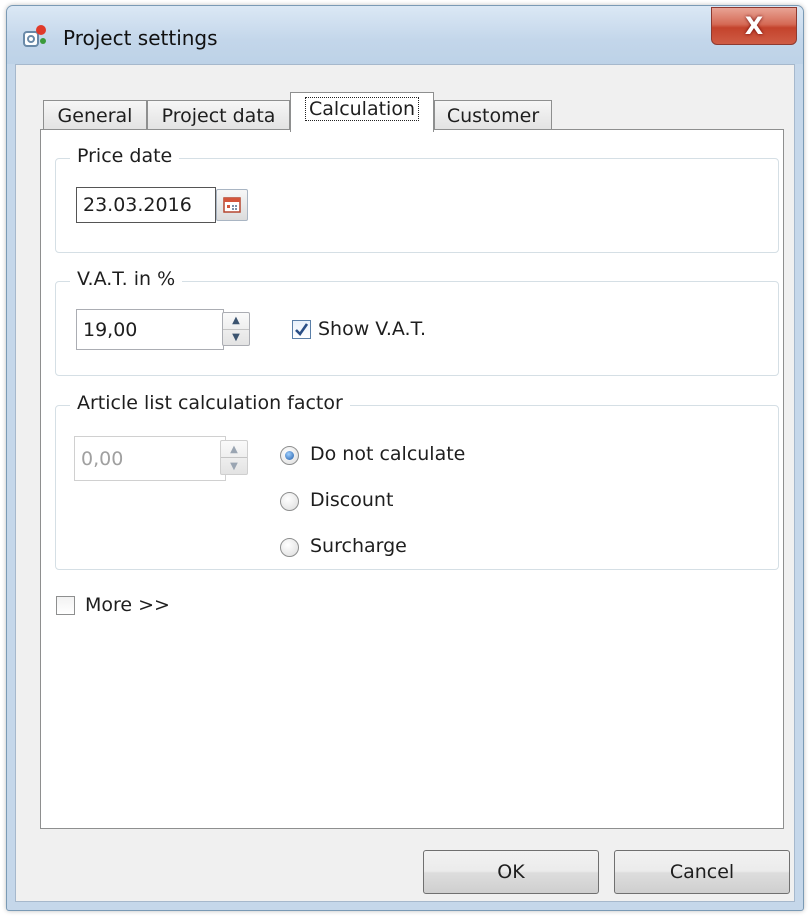  Describe the element at coordinates (140, 38) in the screenshot. I see `window-title: Project settings` at that location.